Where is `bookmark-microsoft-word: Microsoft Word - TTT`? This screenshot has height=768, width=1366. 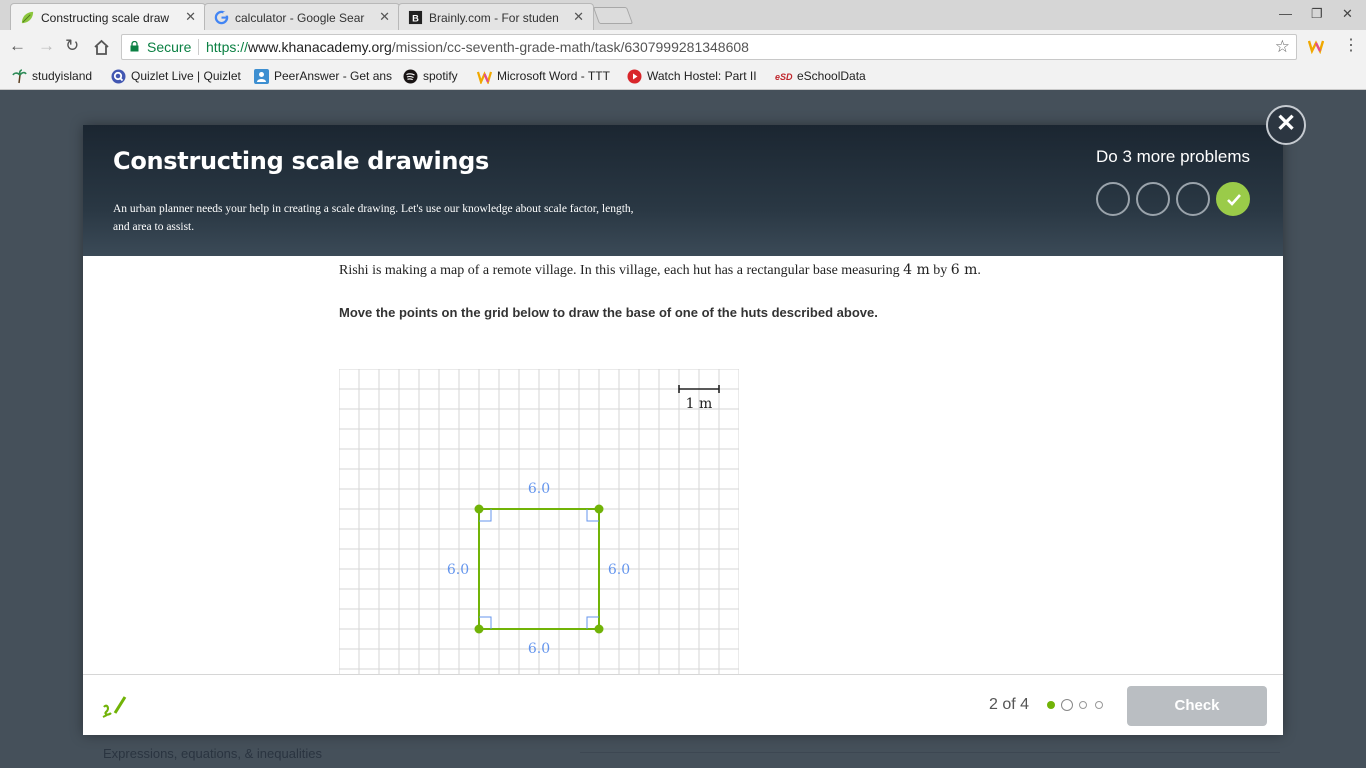
bookmark-microsoft-word: Microsoft Word - TTT is located at coordinates (544, 77).